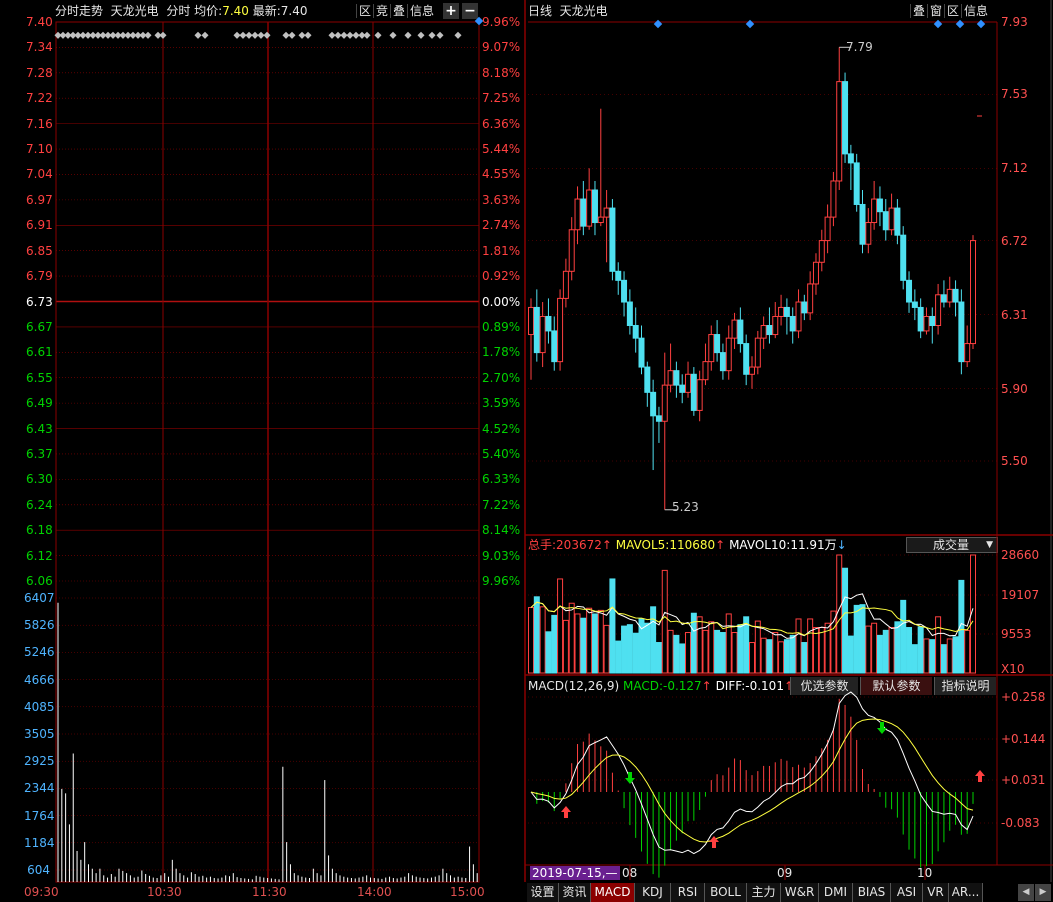  I want to click on scroll-right-icon: ▶, so click(1043, 892).